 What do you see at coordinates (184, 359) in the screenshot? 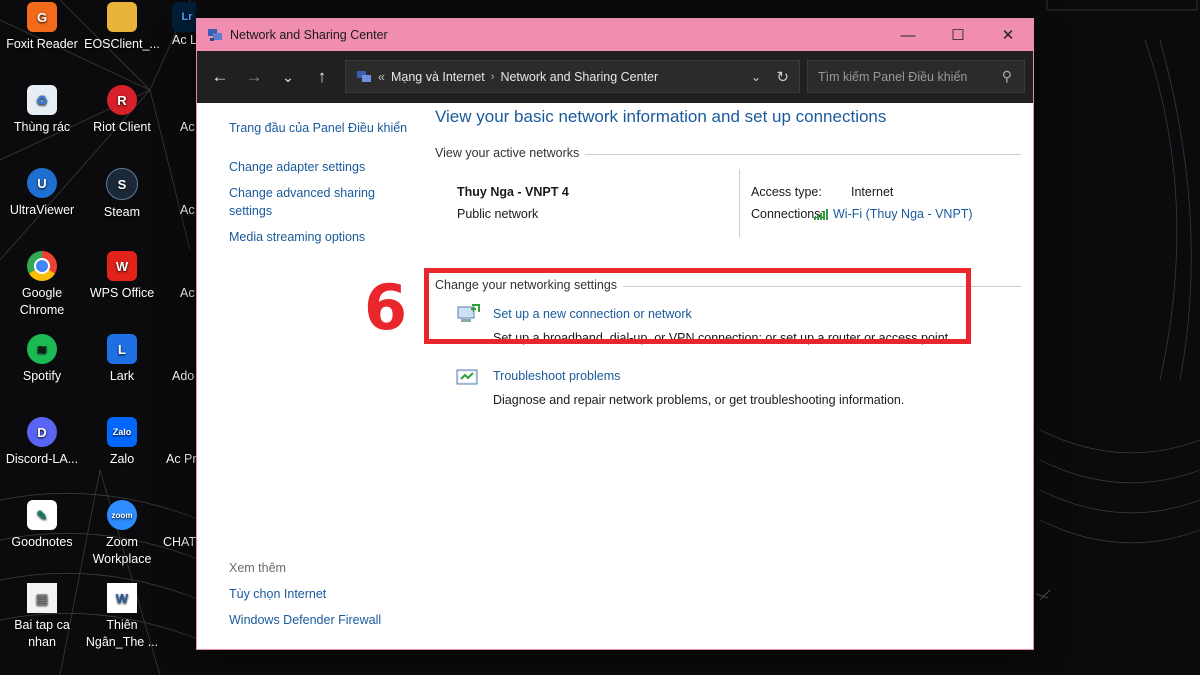
I see `desktop-icon-partial-5: Ado` at bounding box center [184, 359].